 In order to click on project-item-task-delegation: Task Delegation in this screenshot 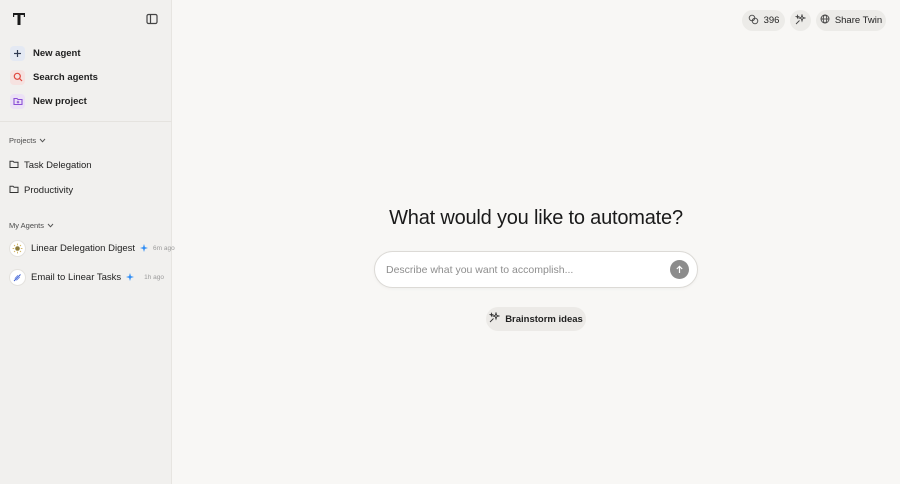, I will do `click(50, 165)`.